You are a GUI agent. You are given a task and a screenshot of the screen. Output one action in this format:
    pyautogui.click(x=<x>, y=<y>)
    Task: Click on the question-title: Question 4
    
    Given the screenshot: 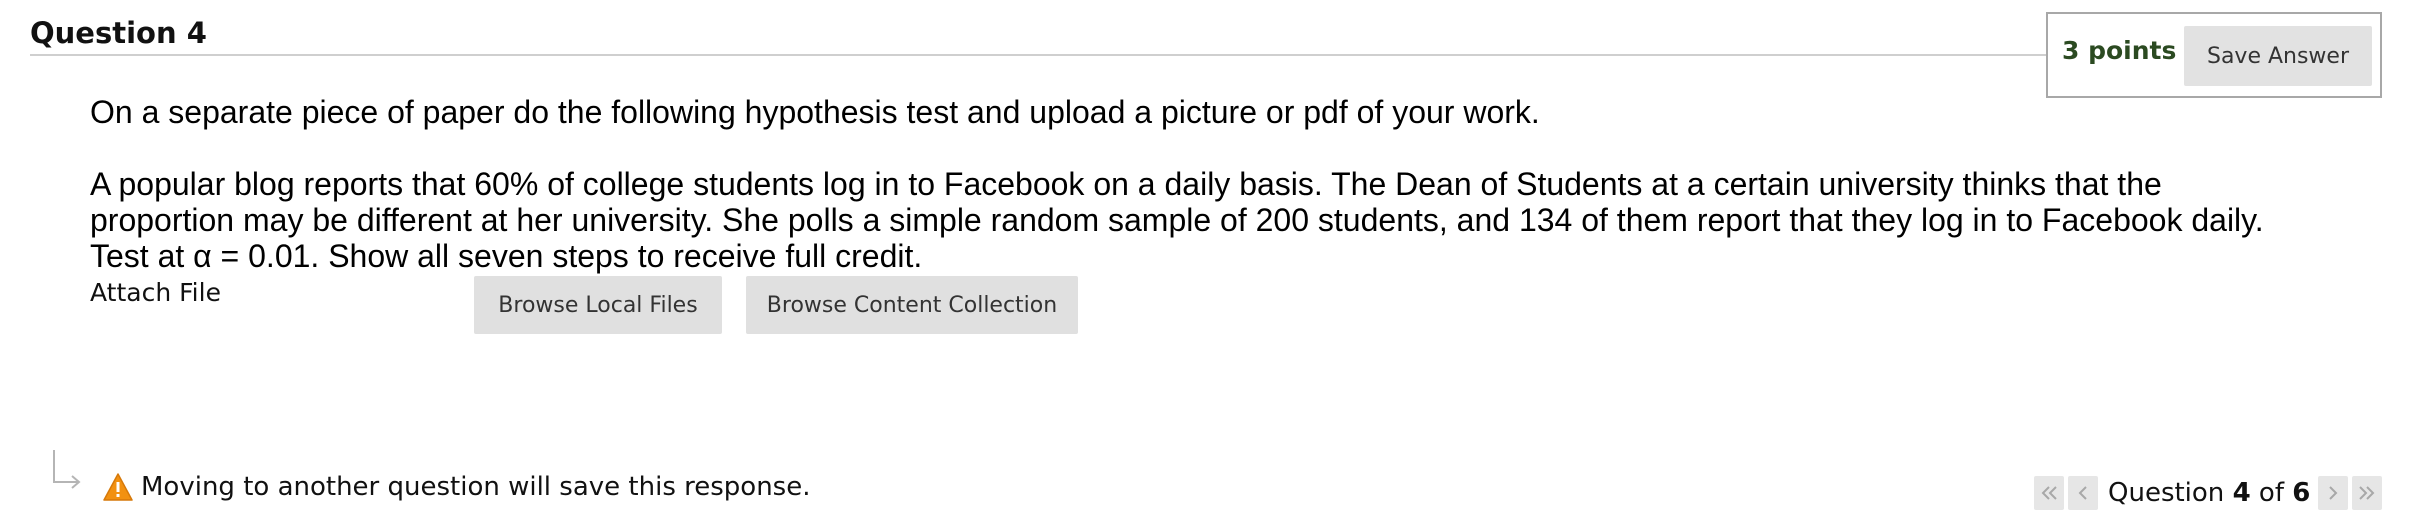 What is the action you would take?
    pyautogui.click(x=118, y=33)
    